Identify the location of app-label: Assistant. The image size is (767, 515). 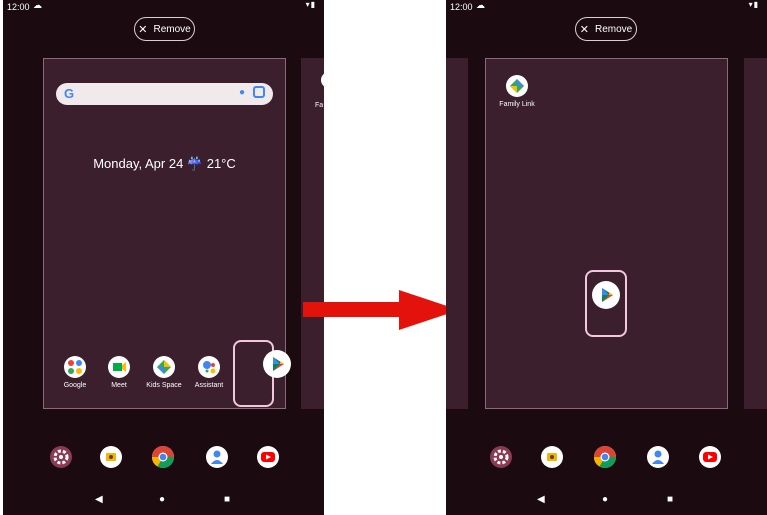
(209, 385).